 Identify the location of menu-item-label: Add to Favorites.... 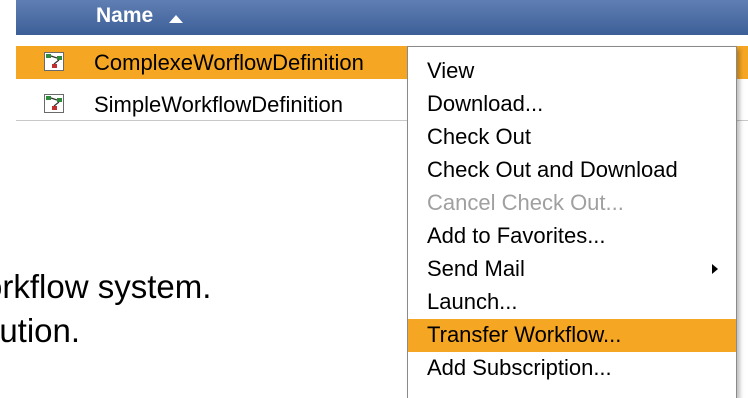
(516, 235).